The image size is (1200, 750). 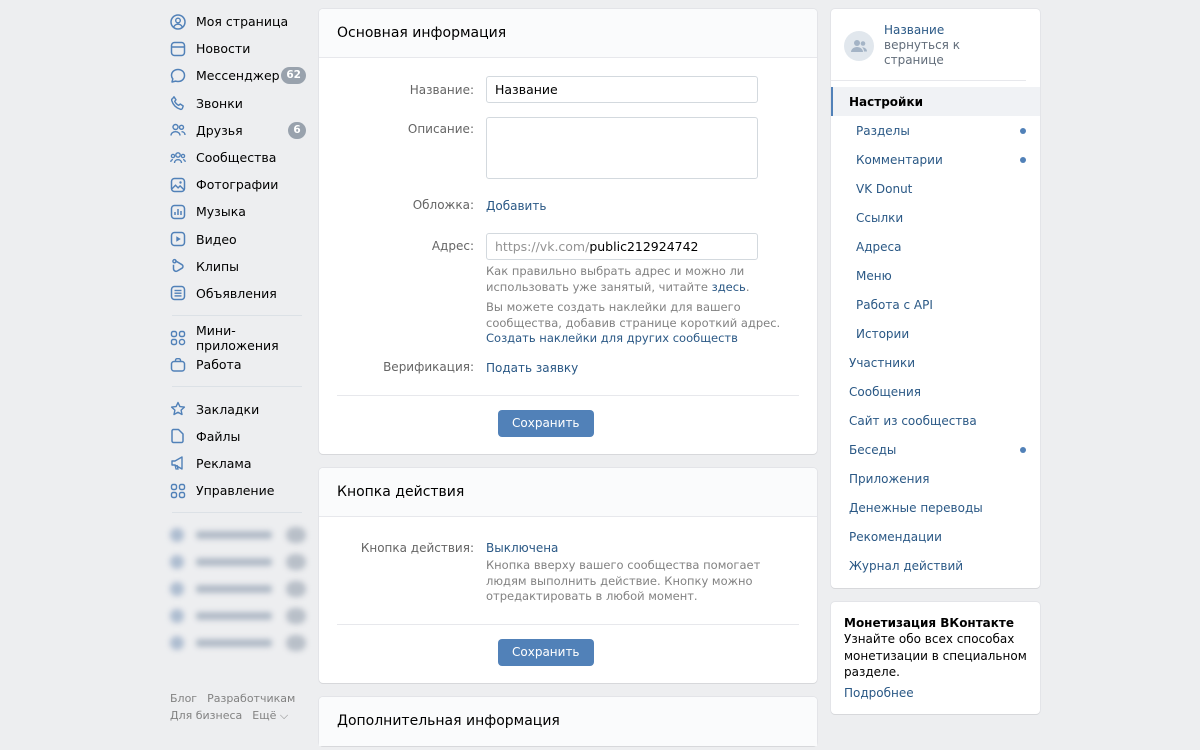 I want to click on description-textarea, so click(x=622, y=148).